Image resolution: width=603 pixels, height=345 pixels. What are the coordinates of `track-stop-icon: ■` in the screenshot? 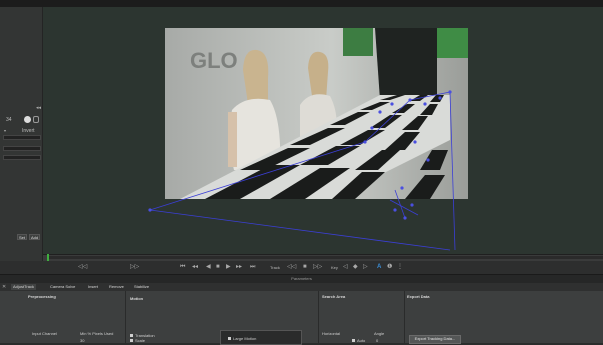 It's located at (305, 267).